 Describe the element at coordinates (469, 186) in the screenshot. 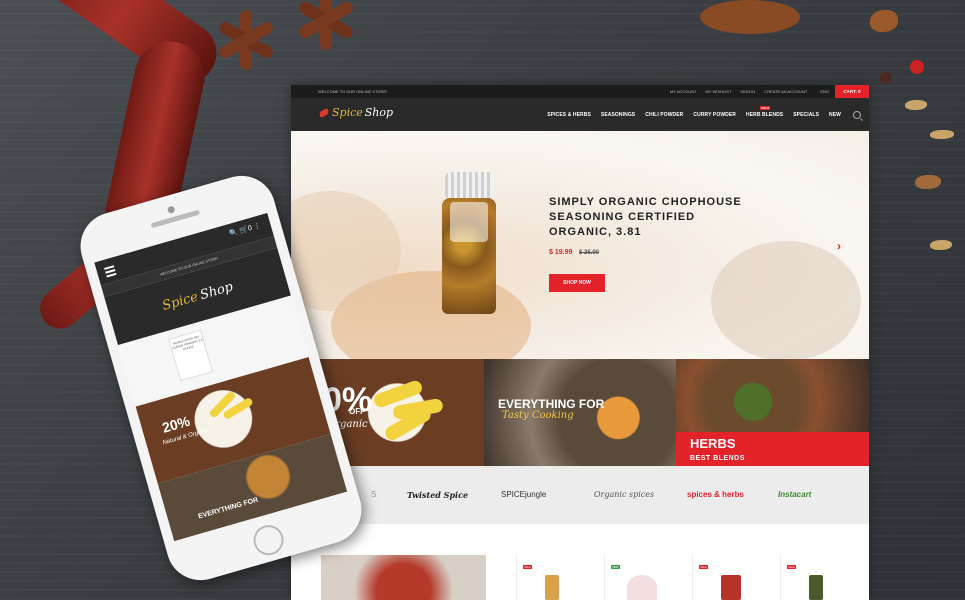

I see `jar-cap` at that location.